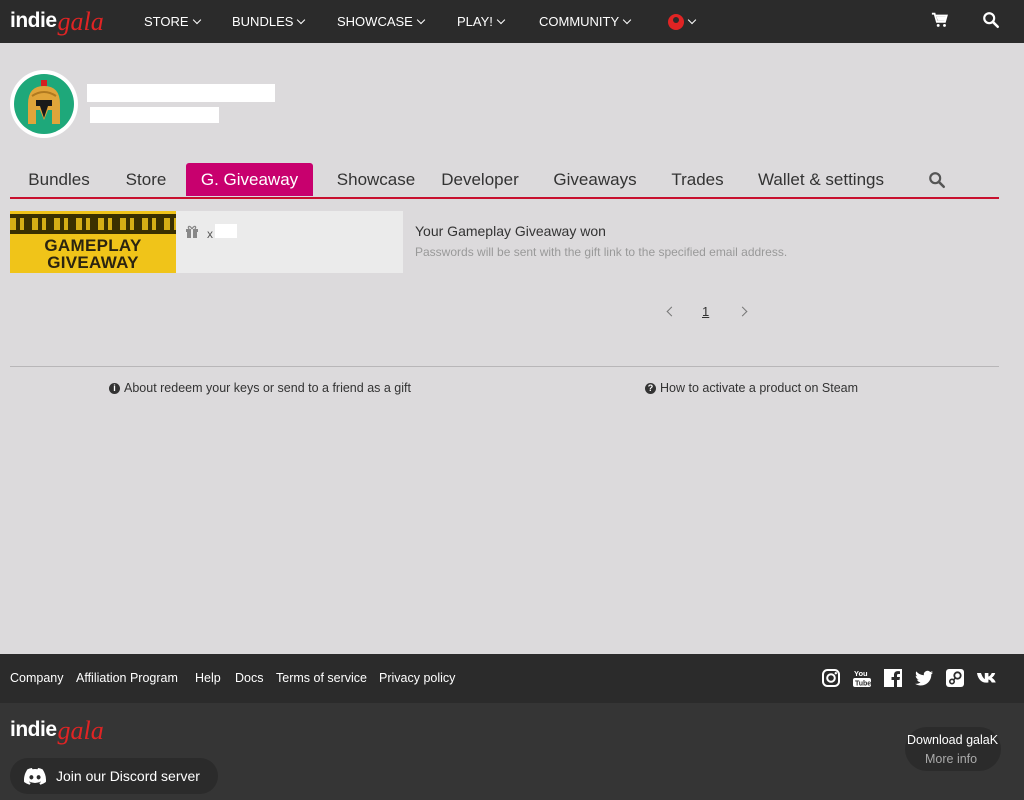 This screenshot has width=1024, height=800. What do you see at coordinates (821, 179) in the screenshot?
I see `tab-wallet-settings: Wallet & settings` at bounding box center [821, 179].